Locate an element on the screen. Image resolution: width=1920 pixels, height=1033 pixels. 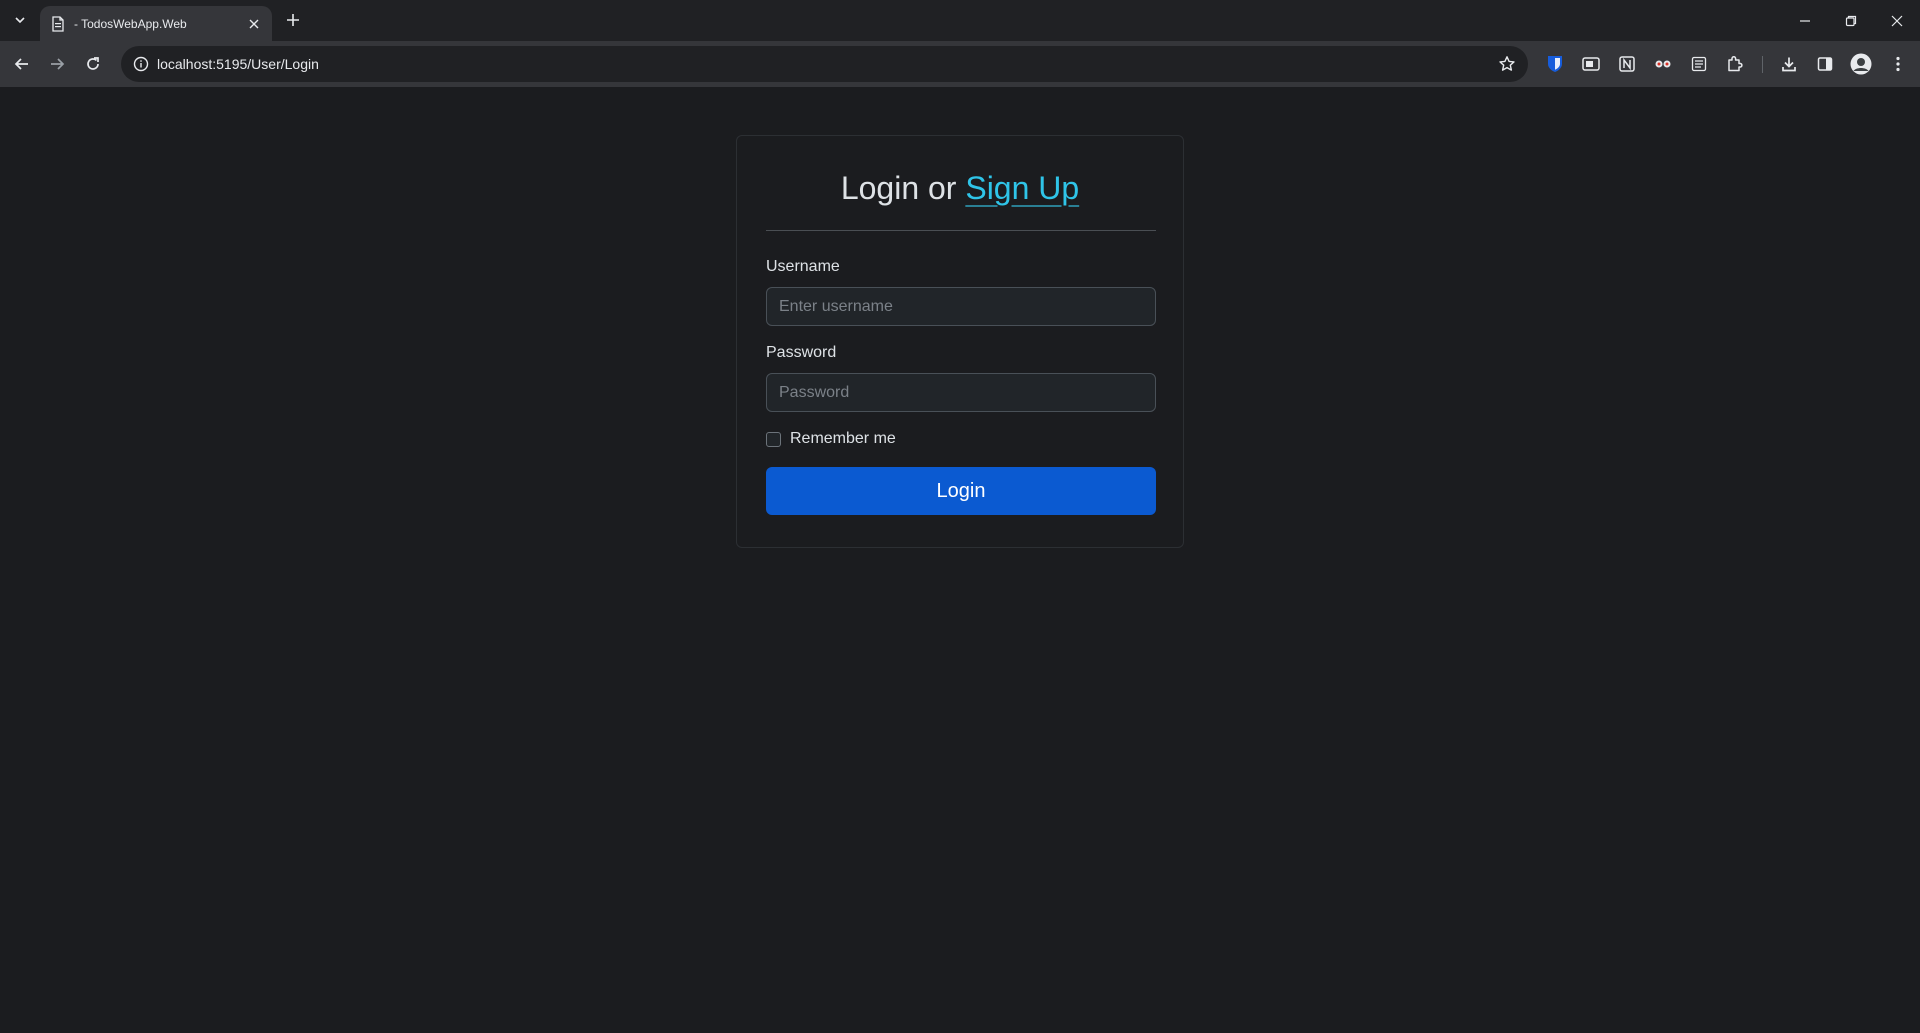
forward-icon is located at coordinates (57, 64).